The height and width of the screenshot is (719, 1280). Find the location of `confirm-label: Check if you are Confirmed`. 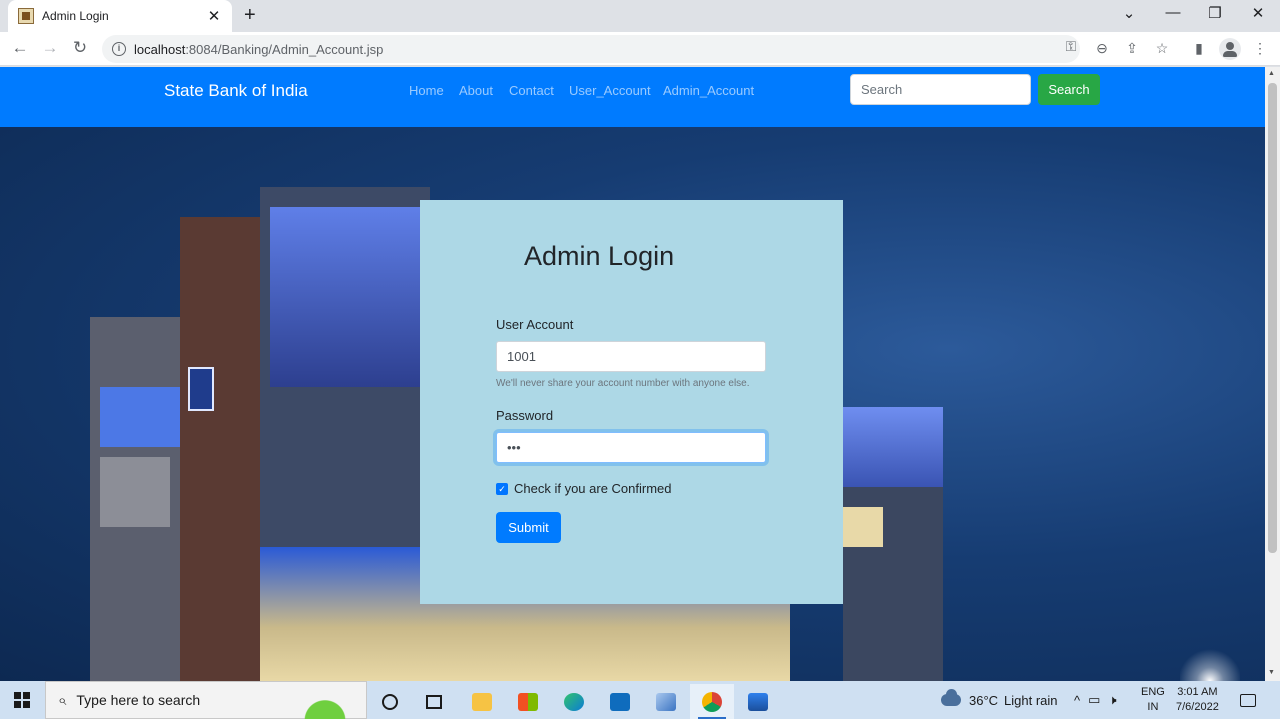

confirm-label: Check if you are Confirmed is located at coordinates (593, 488).